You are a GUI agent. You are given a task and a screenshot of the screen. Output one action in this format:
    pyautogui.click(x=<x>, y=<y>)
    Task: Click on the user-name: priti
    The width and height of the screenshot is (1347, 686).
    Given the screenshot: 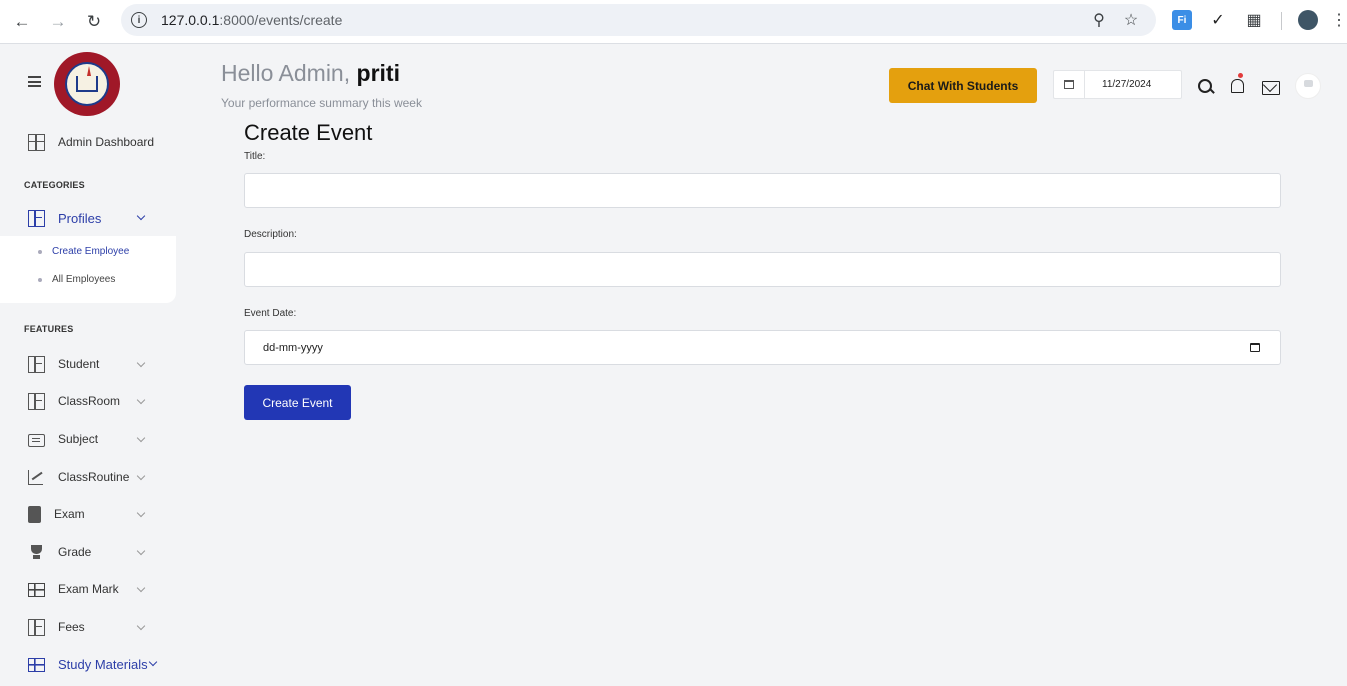 What is the action you would take?
    pyautogui.click(x=378, y=73)
    